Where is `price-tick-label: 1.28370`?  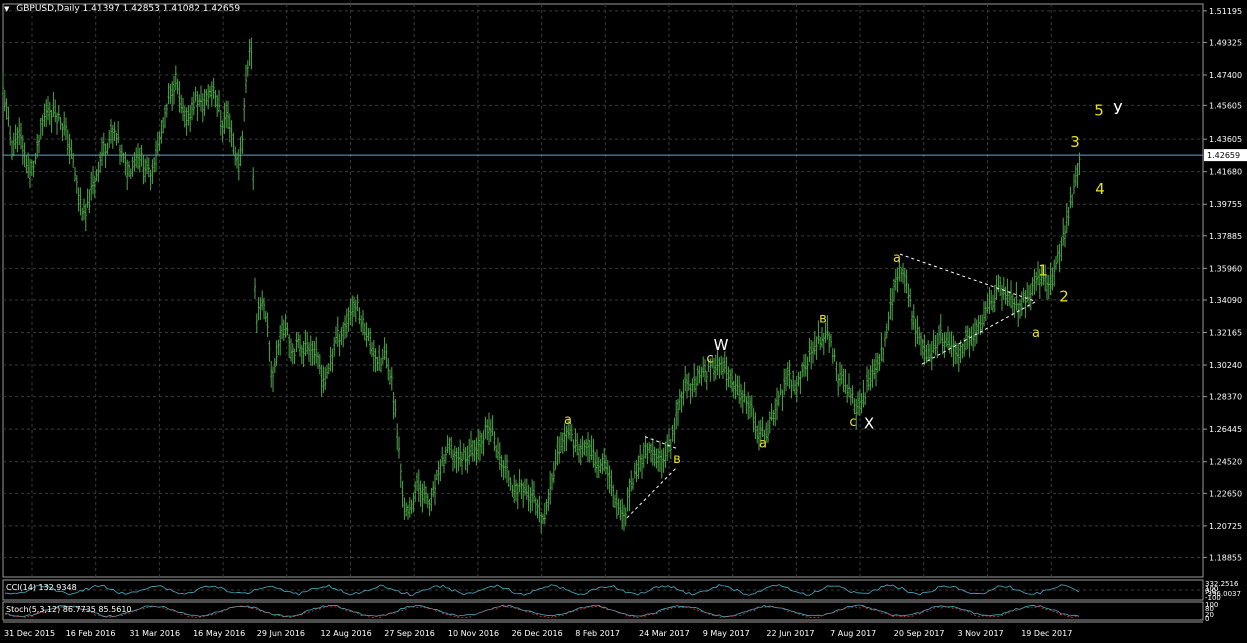
price-tick-label: 1.28370 is located at coordinates (1225, 397).